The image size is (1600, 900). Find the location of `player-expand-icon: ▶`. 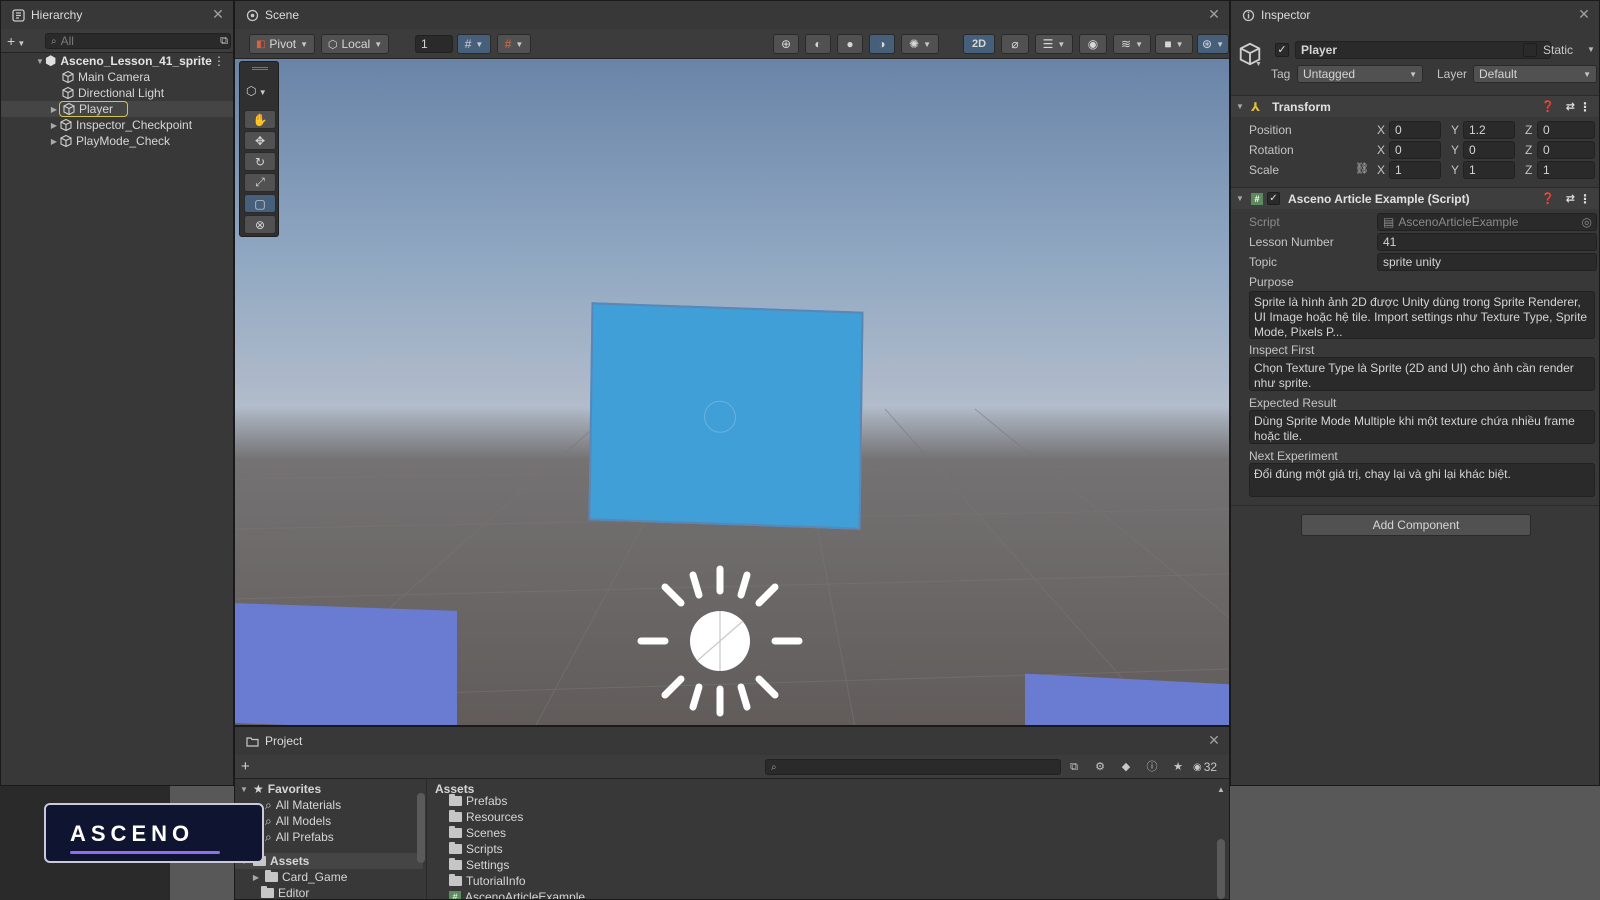

player-expand-icon: ▶ is located at coordinates (54, 109).